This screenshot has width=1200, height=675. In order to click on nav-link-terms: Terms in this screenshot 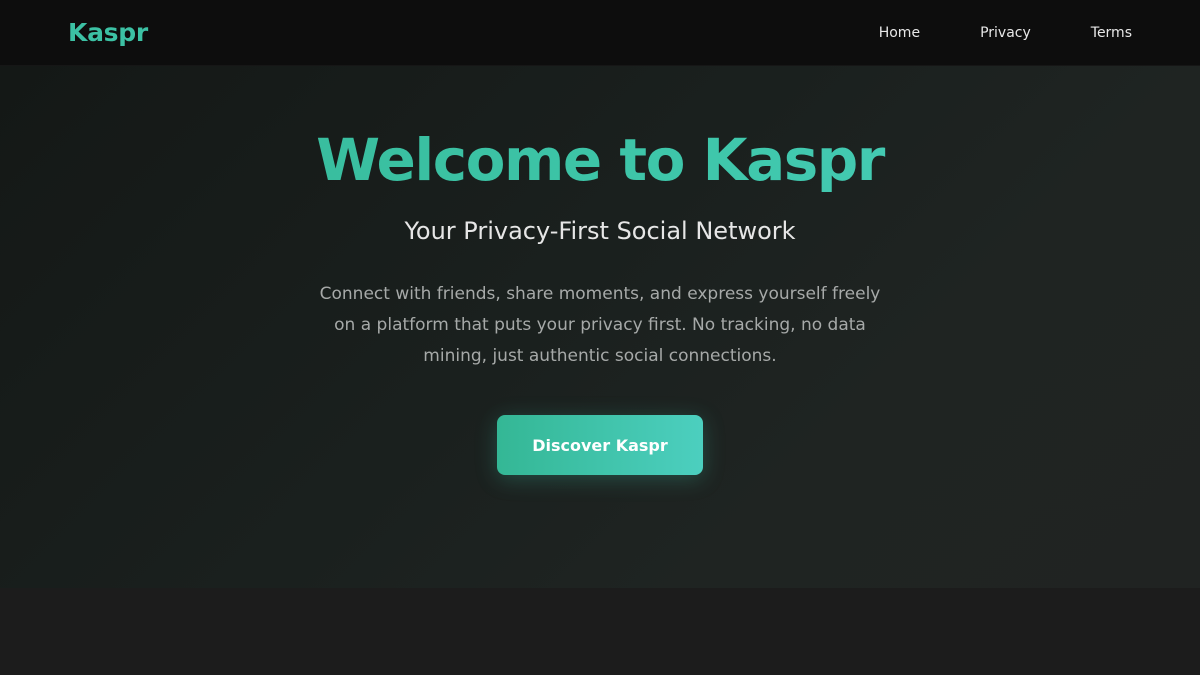, I will do `click(1111, 33)`.